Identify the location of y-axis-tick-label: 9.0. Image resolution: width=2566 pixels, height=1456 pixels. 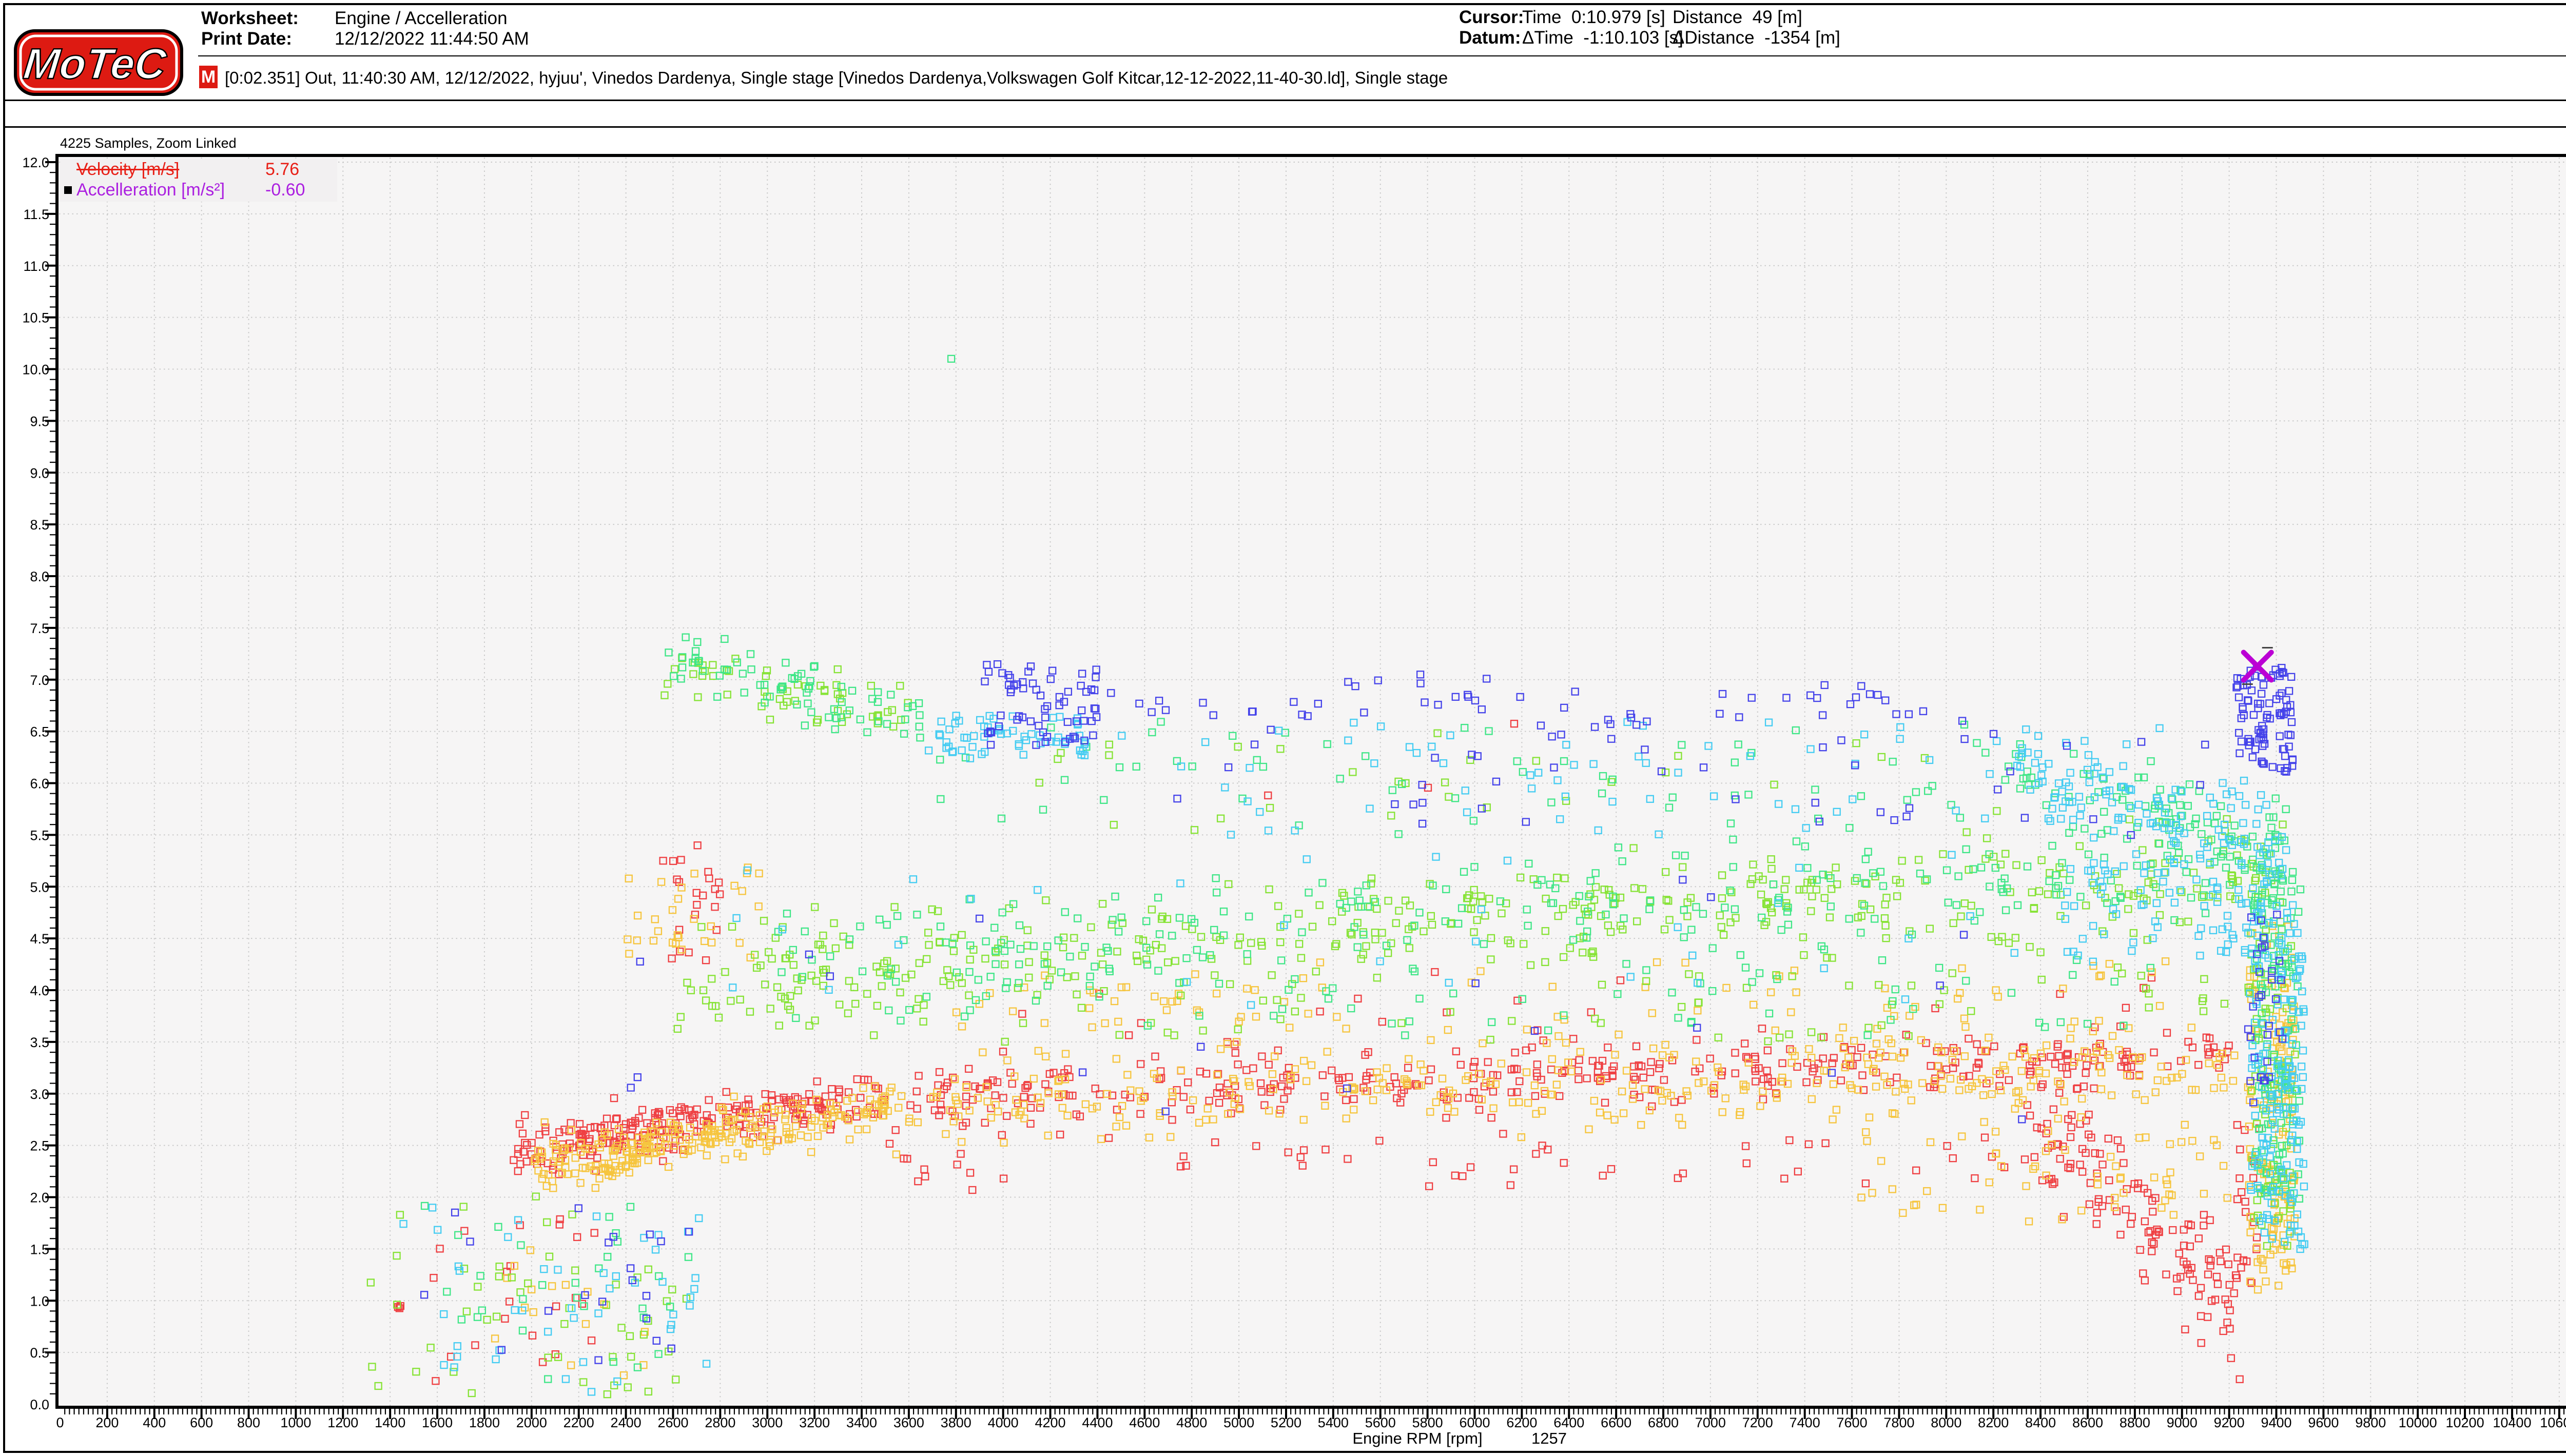
(39, 473).